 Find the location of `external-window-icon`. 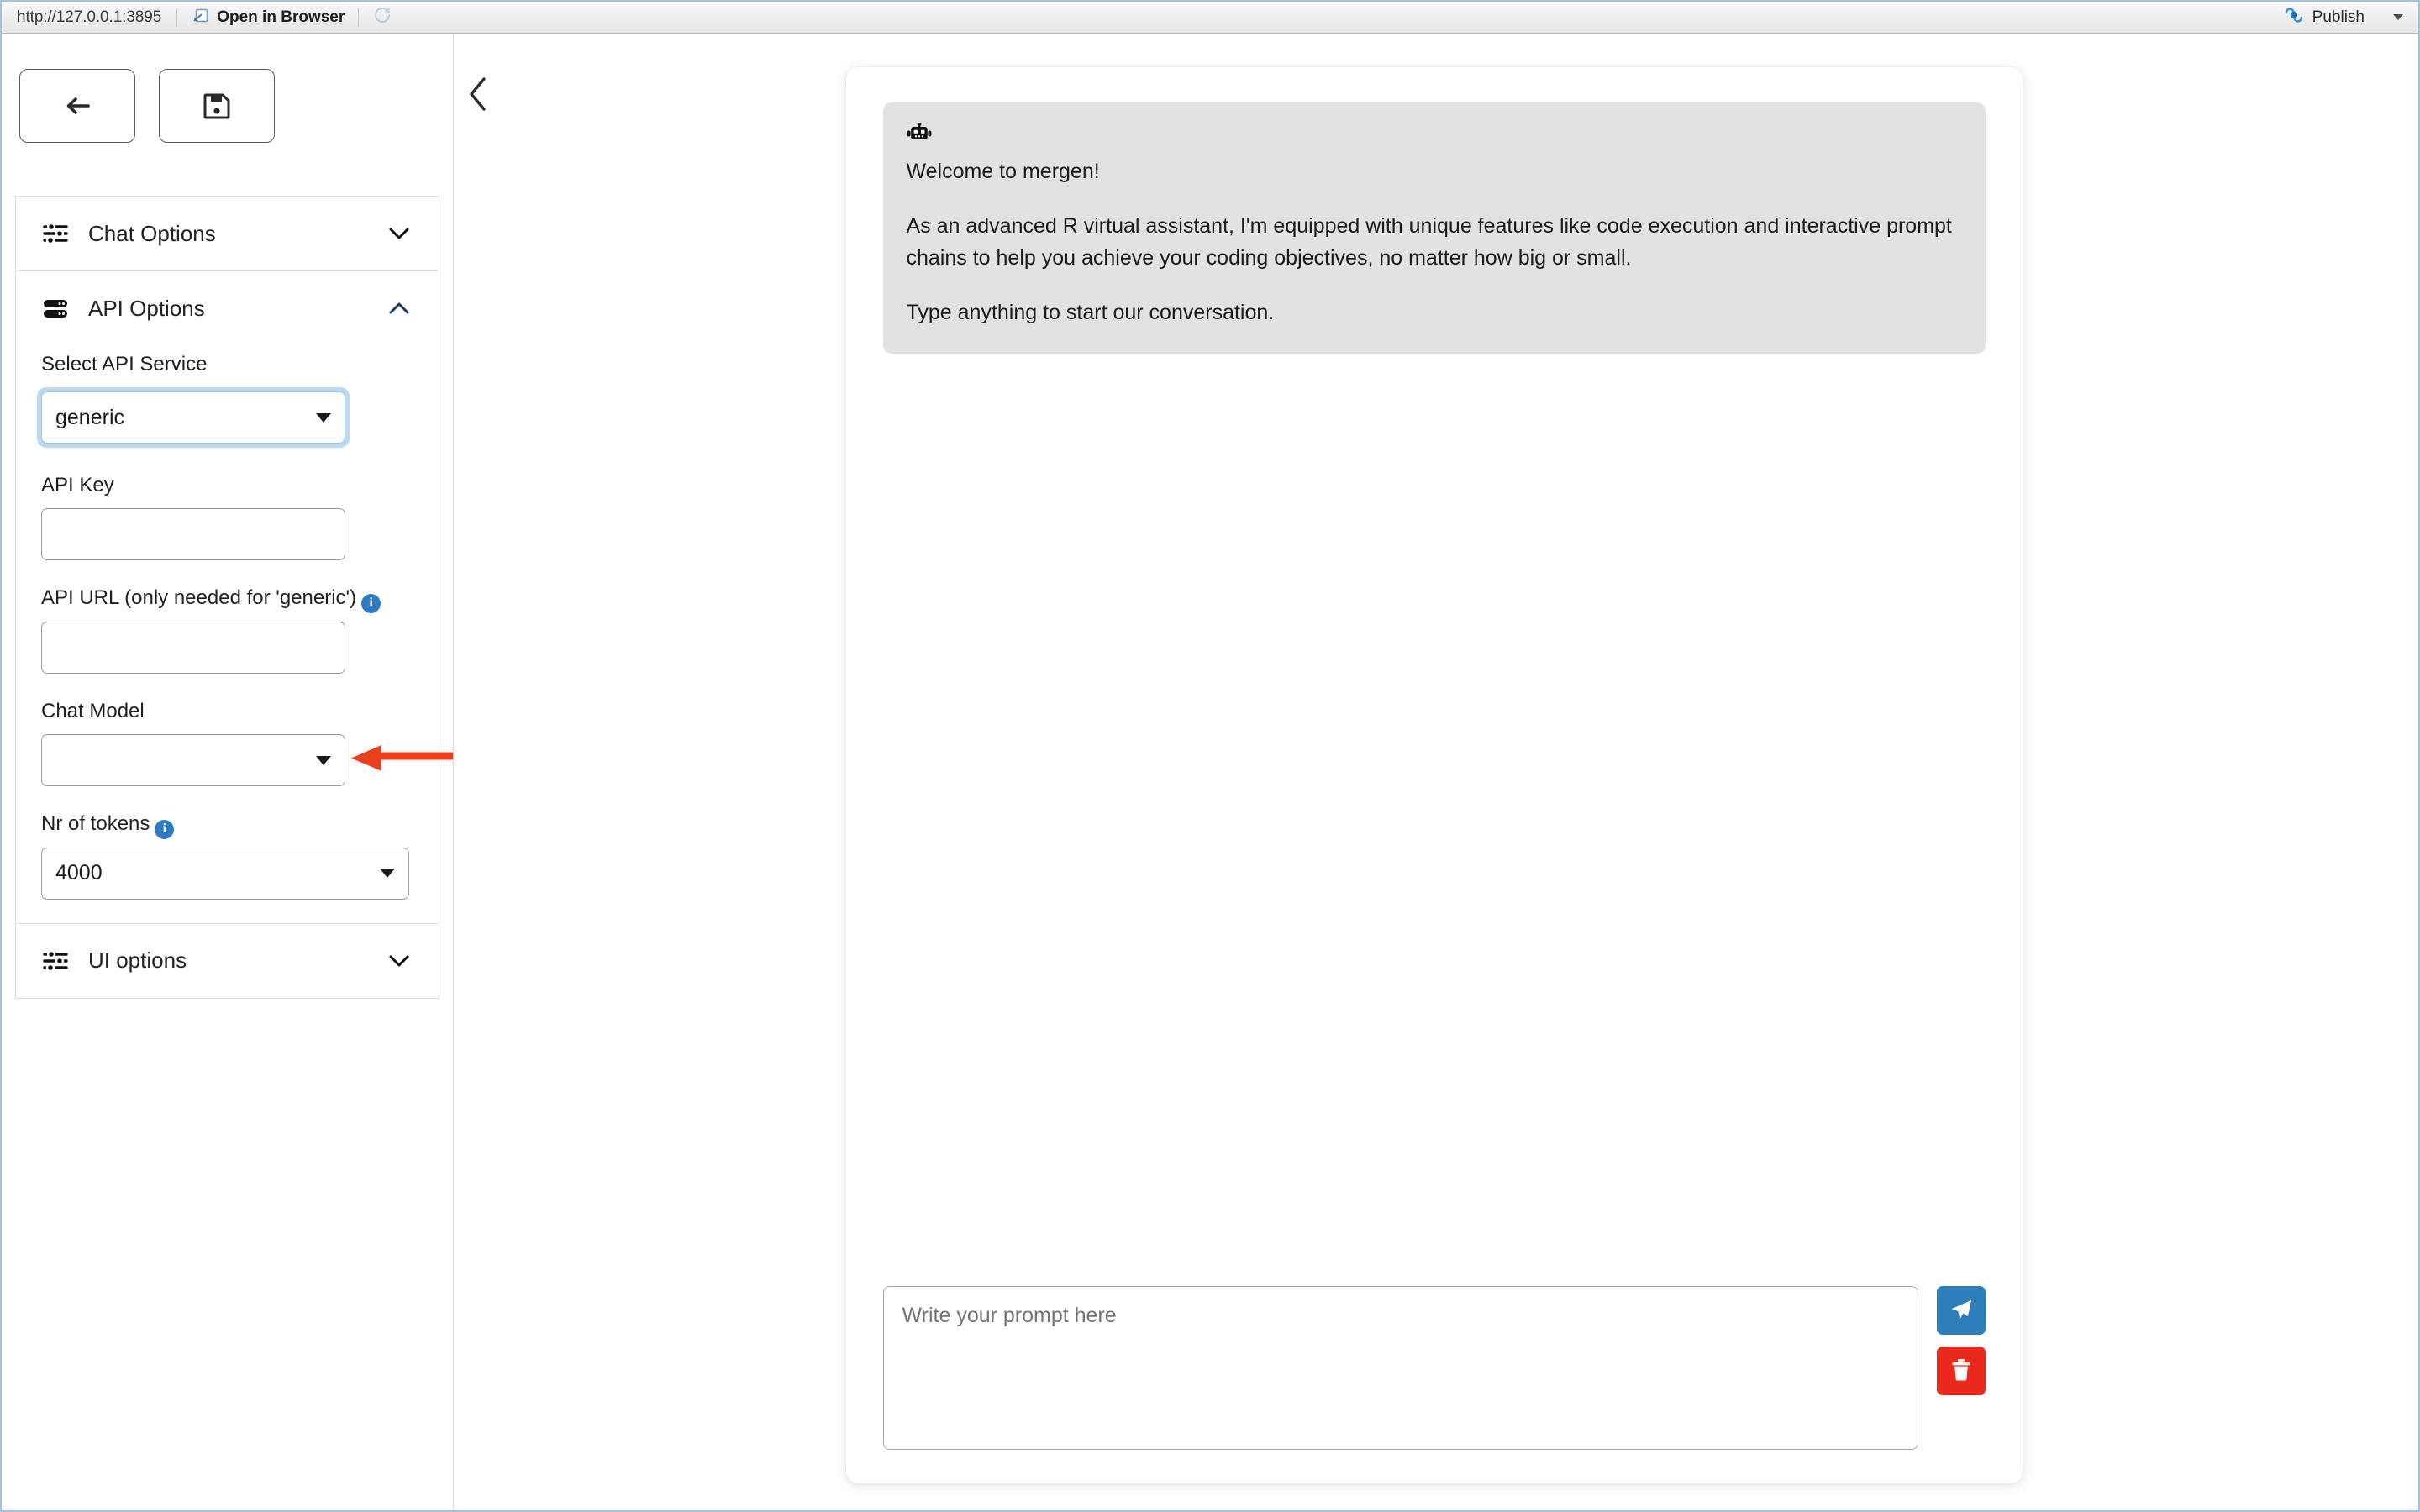

external-window-icon is located at coordinates (200, 17).